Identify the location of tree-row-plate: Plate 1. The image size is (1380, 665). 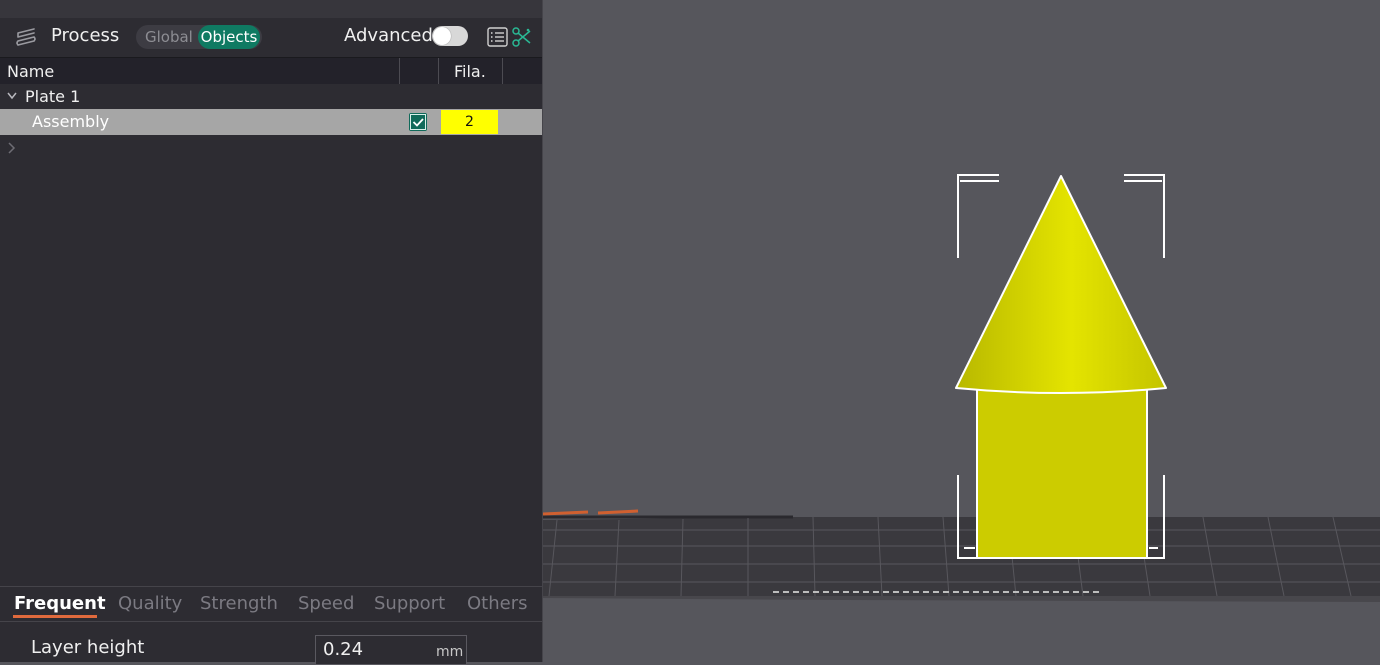
(271, 97).